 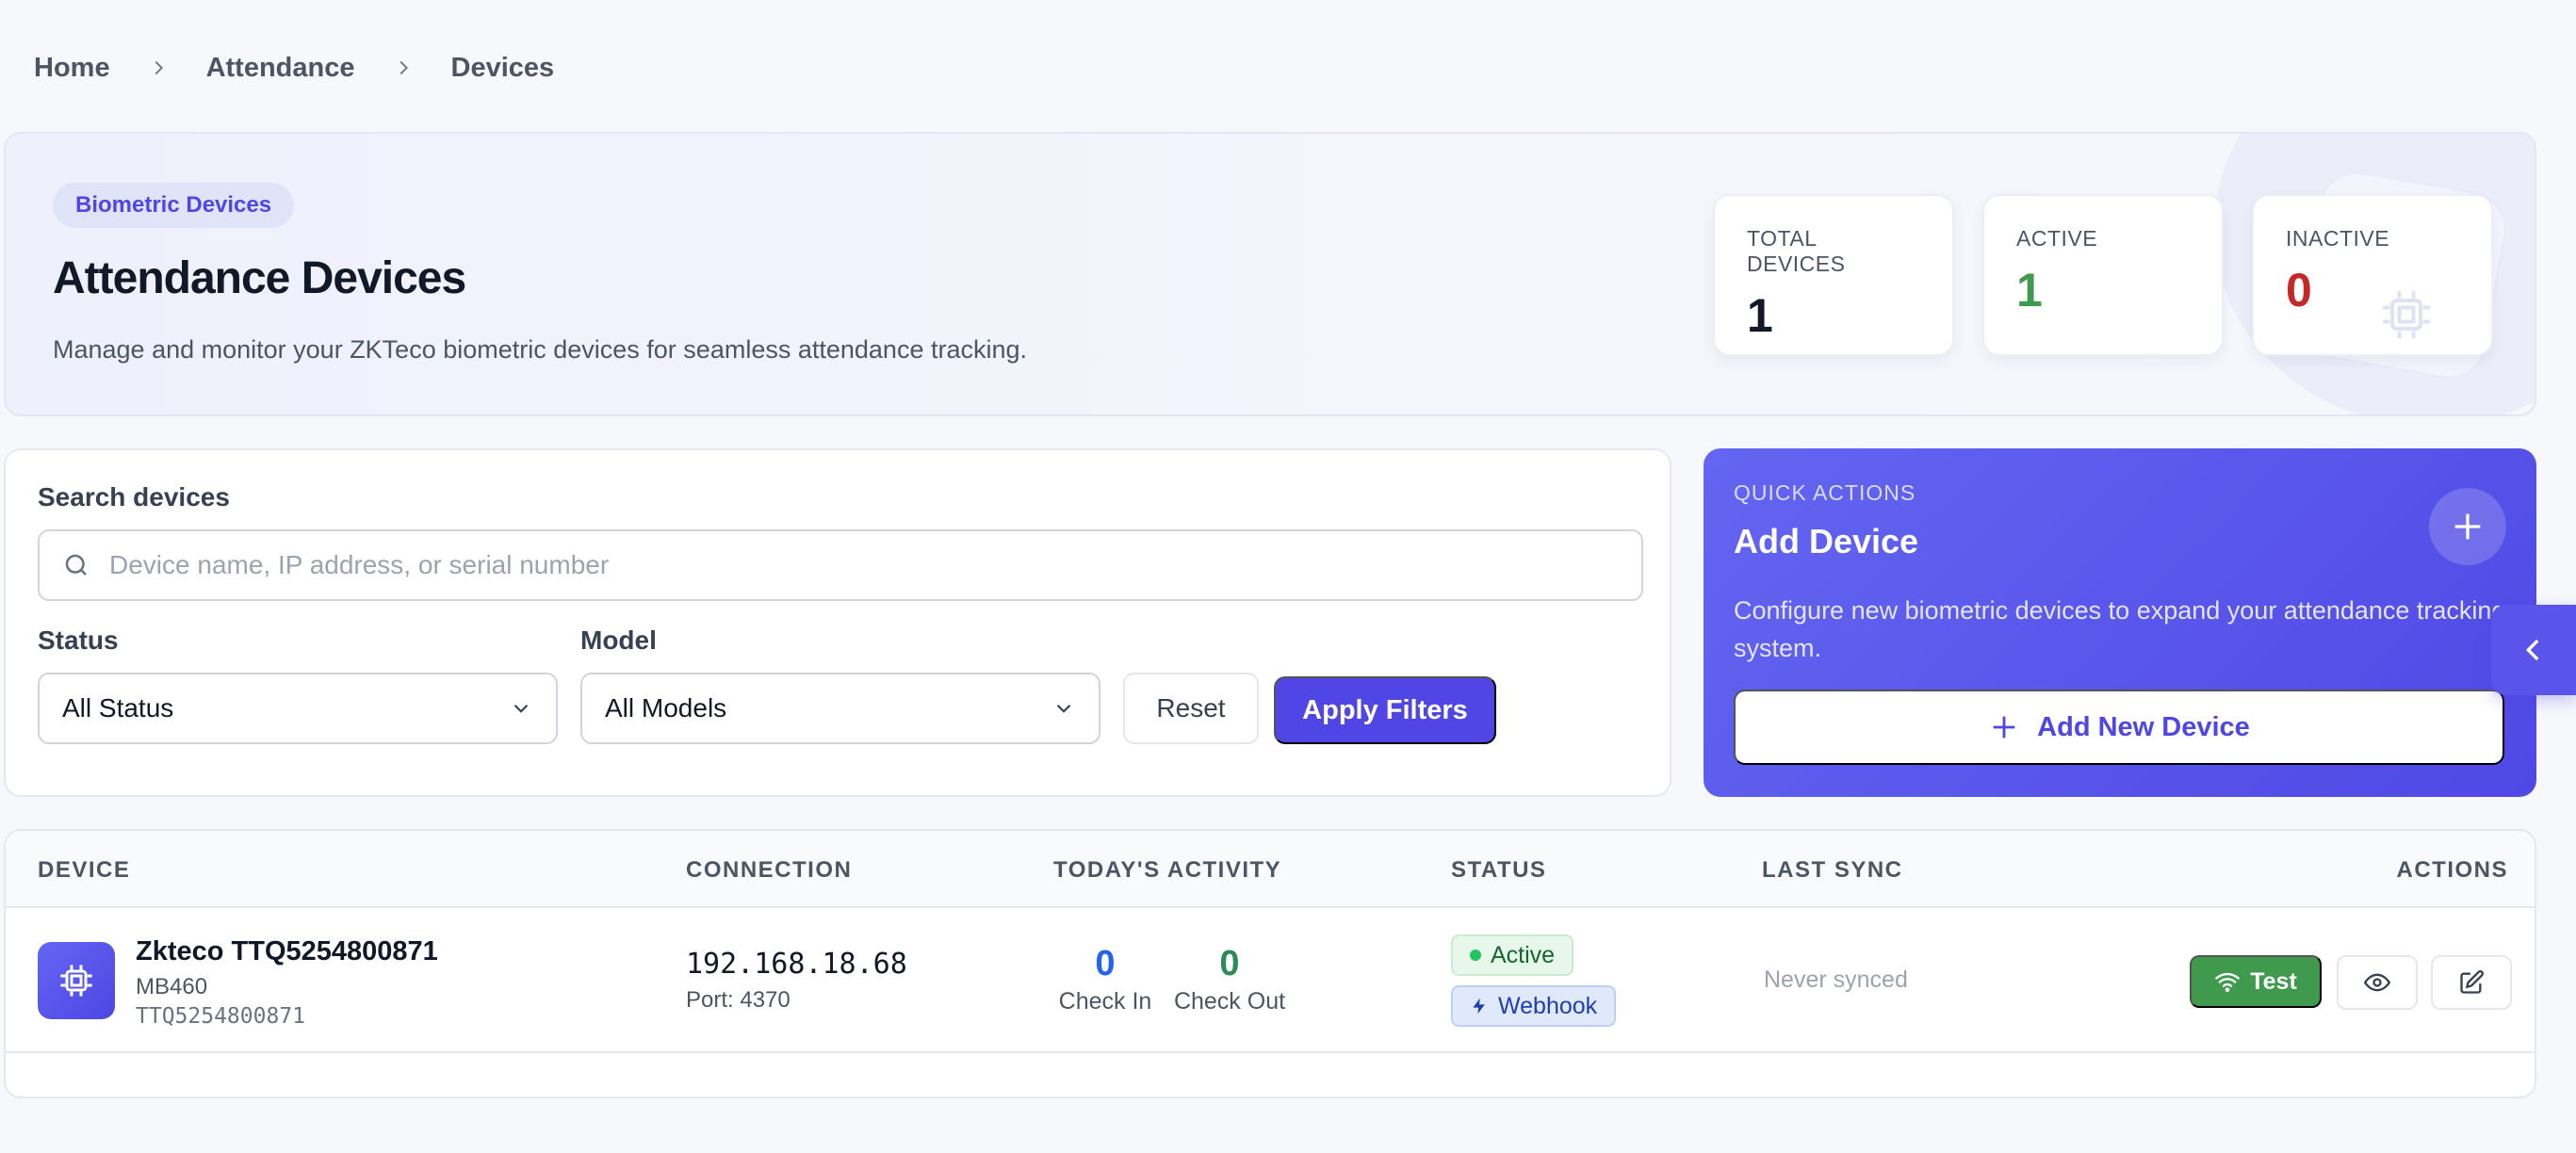 I want to click on check-out-count: 0 Check Out, so click(x=1229, y=979).